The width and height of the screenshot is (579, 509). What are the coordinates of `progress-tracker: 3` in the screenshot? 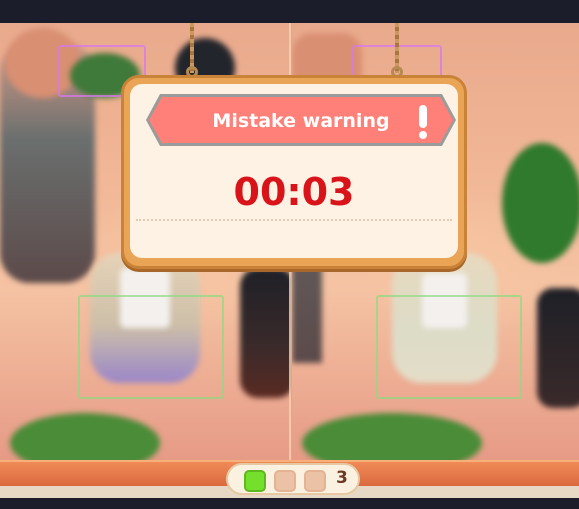 It's located at (293, 479).